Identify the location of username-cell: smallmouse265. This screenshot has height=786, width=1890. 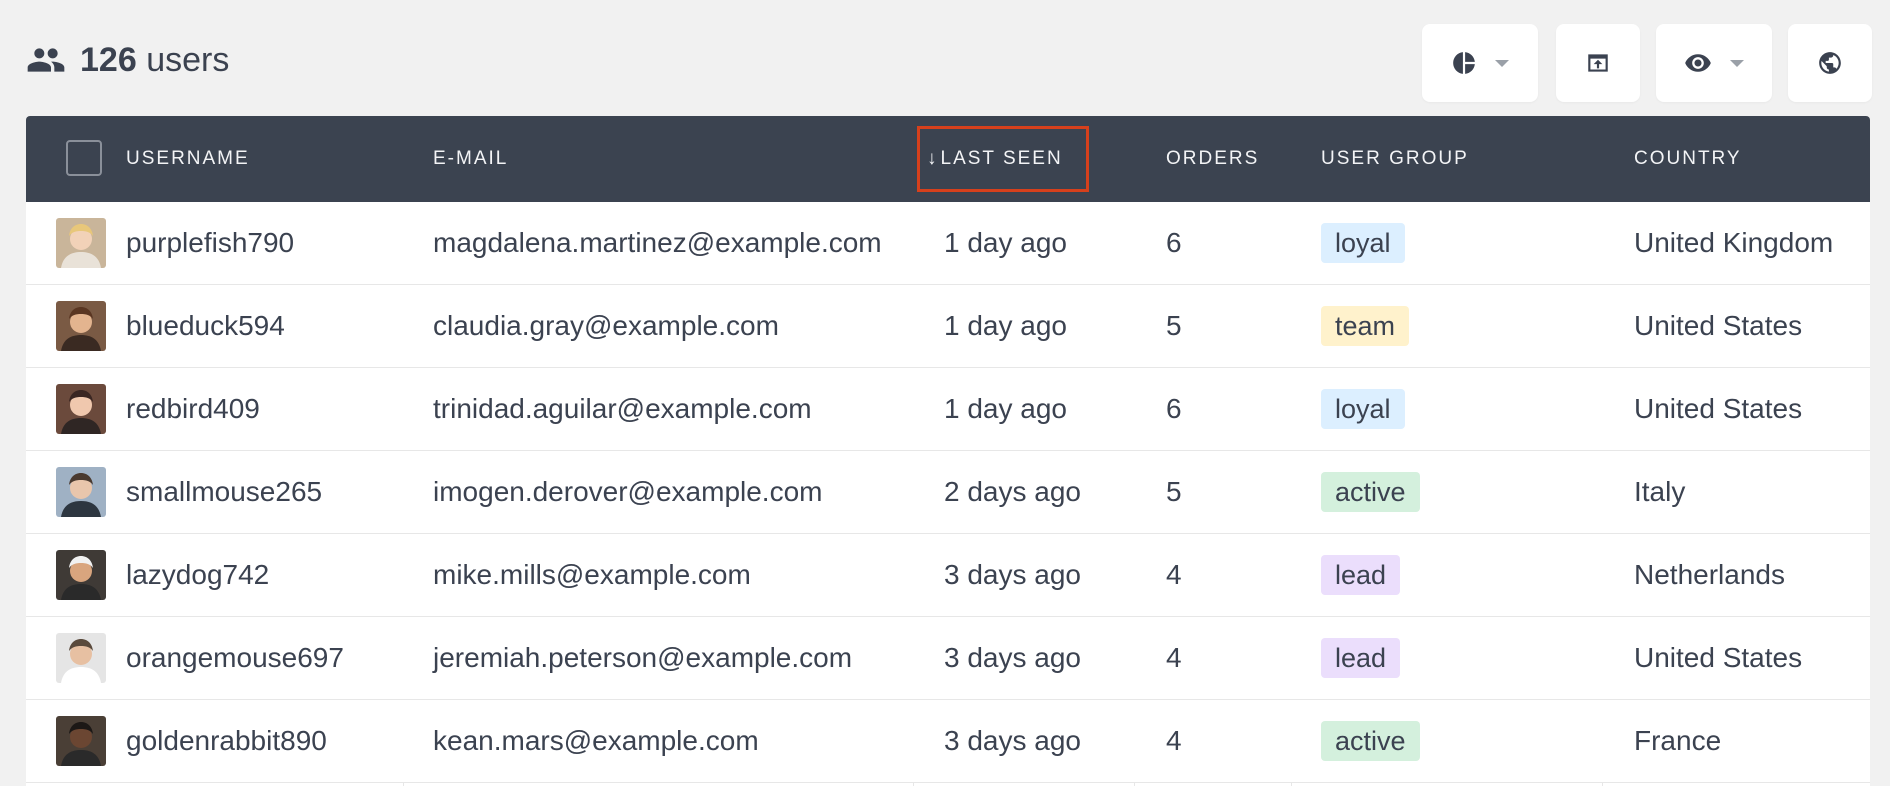
(224, 492).